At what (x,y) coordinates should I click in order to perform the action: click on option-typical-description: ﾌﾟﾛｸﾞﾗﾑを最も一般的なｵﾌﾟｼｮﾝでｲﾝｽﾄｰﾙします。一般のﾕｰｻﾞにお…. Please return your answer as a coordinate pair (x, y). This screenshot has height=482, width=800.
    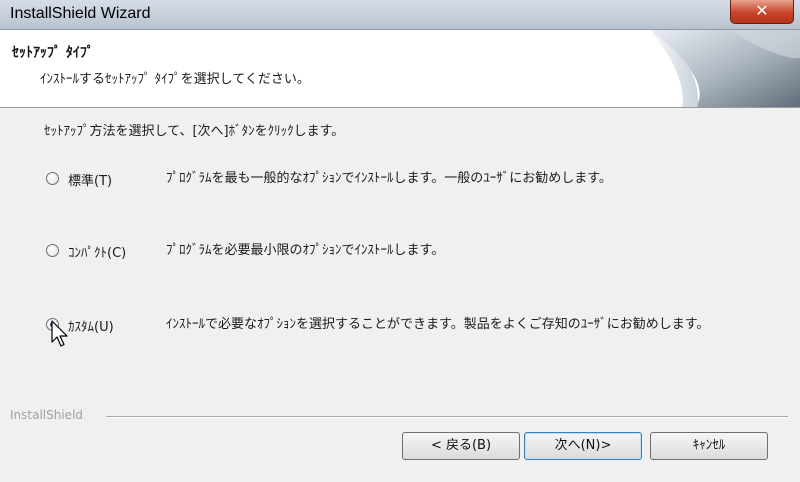
    Looking at the image, I should click on (389, 178).